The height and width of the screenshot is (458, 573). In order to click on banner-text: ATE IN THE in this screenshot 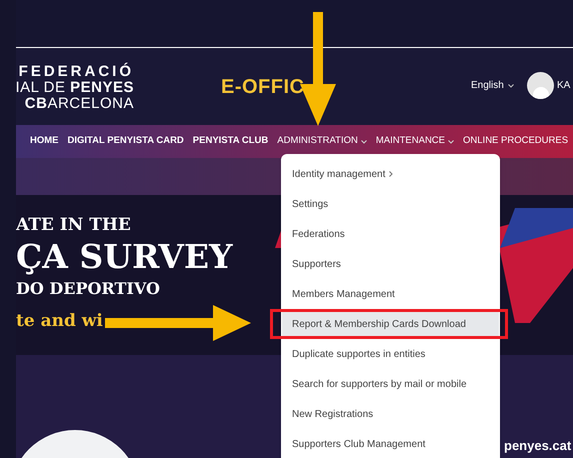, I will do `click(73, 225)`.